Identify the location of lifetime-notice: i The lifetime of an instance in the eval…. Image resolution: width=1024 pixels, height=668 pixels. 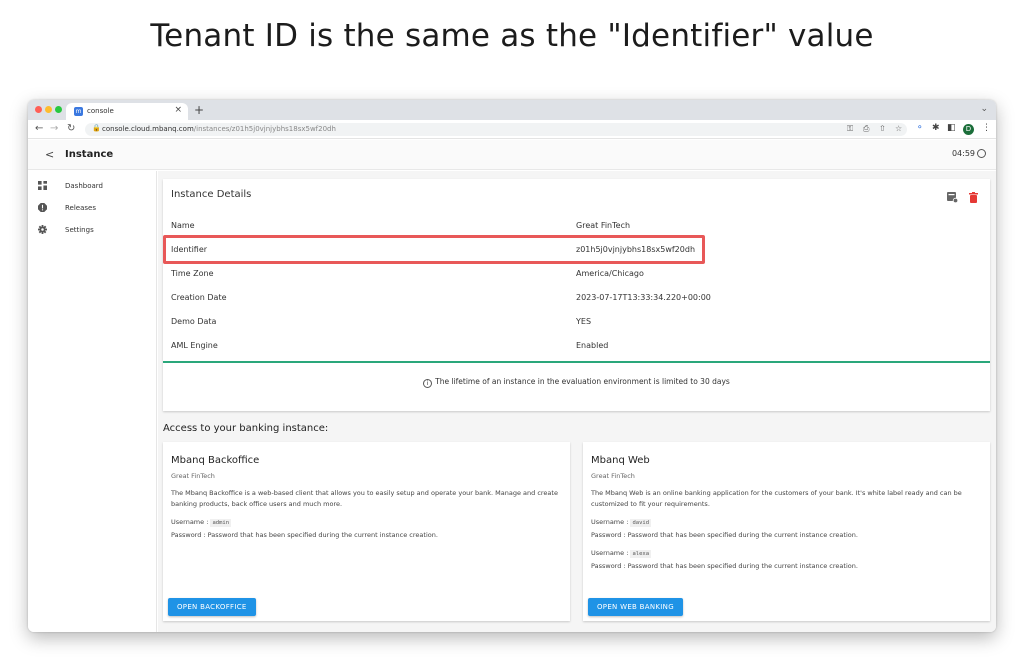
(576, 382).